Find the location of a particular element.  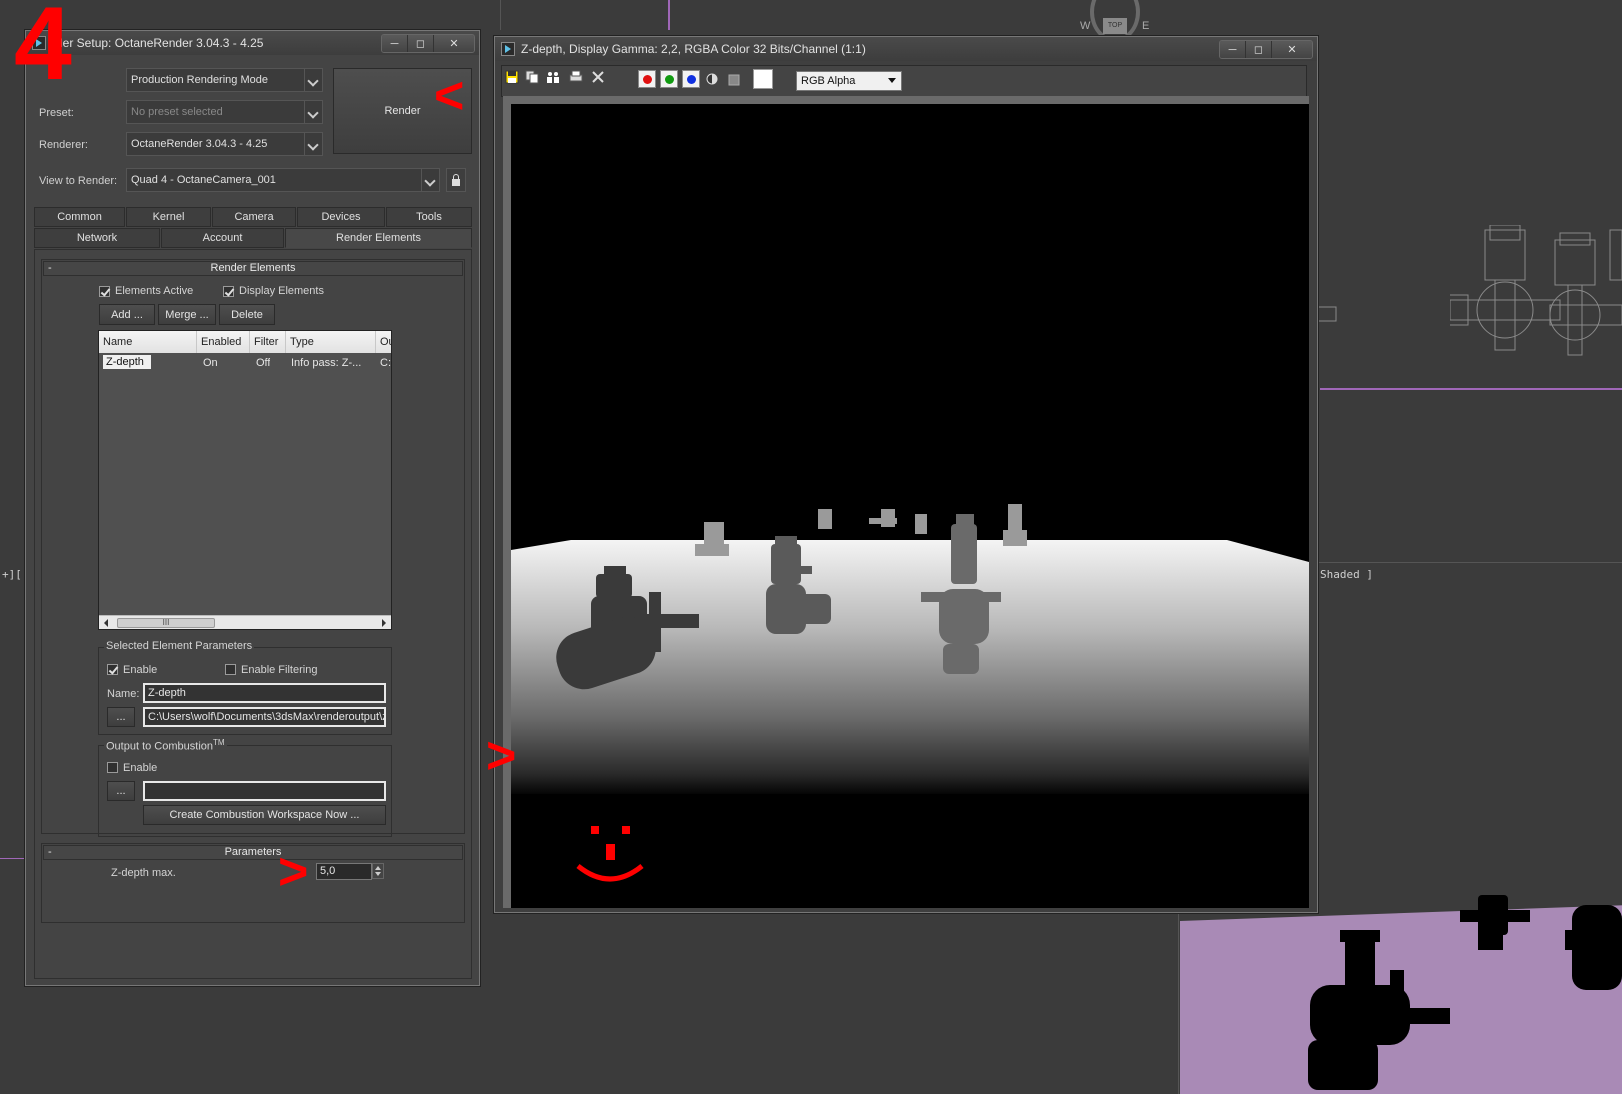

clear-icon is located at coordinates (598, 77).